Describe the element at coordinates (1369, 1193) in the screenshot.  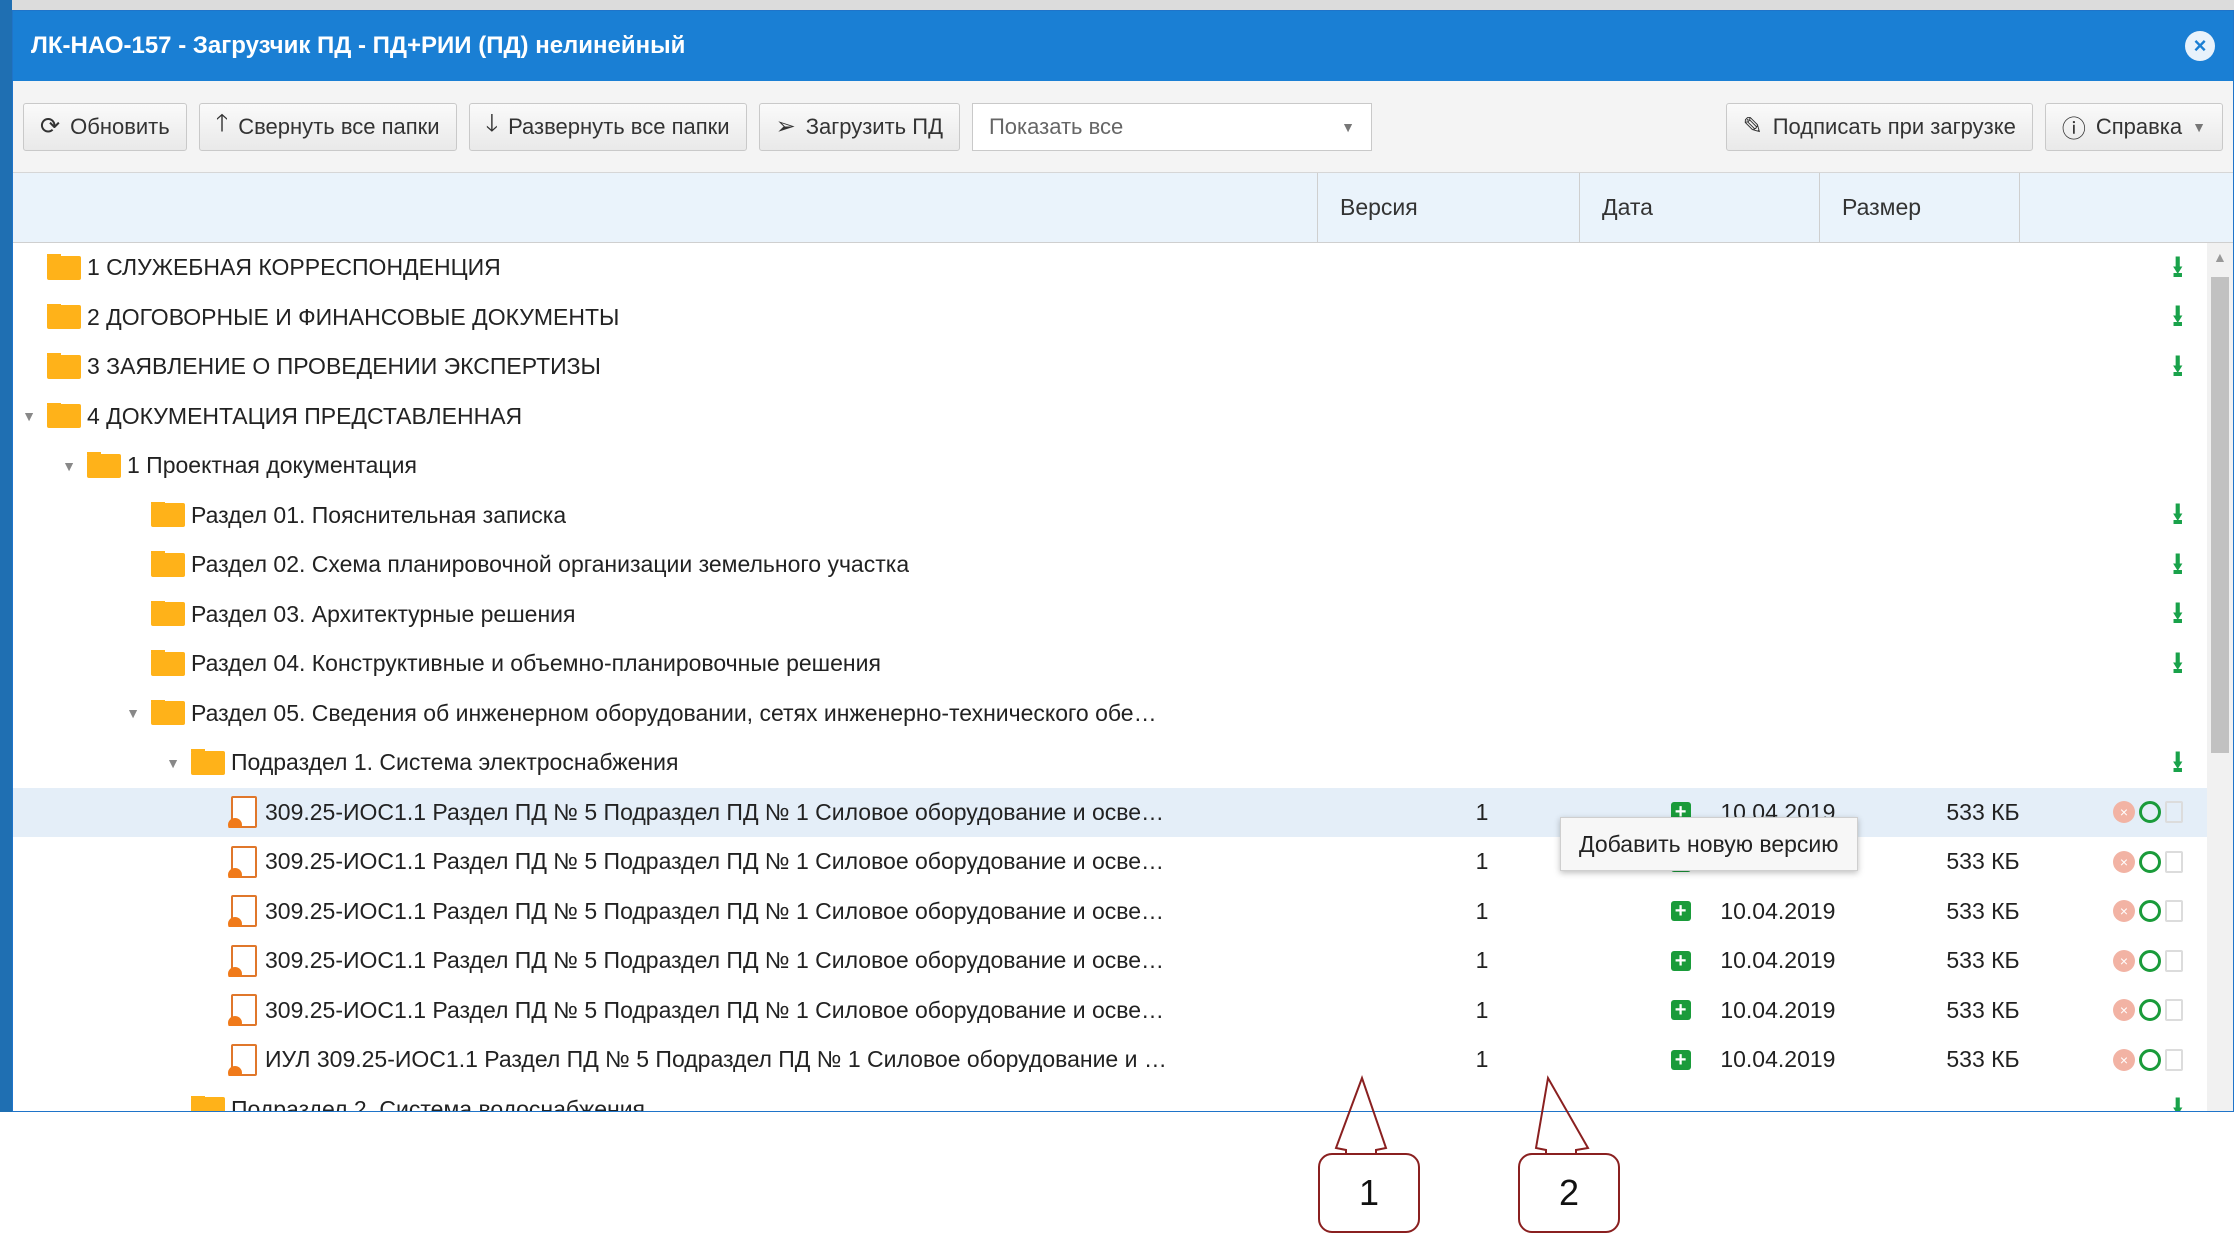
I see `callout-1: 1` at that location.